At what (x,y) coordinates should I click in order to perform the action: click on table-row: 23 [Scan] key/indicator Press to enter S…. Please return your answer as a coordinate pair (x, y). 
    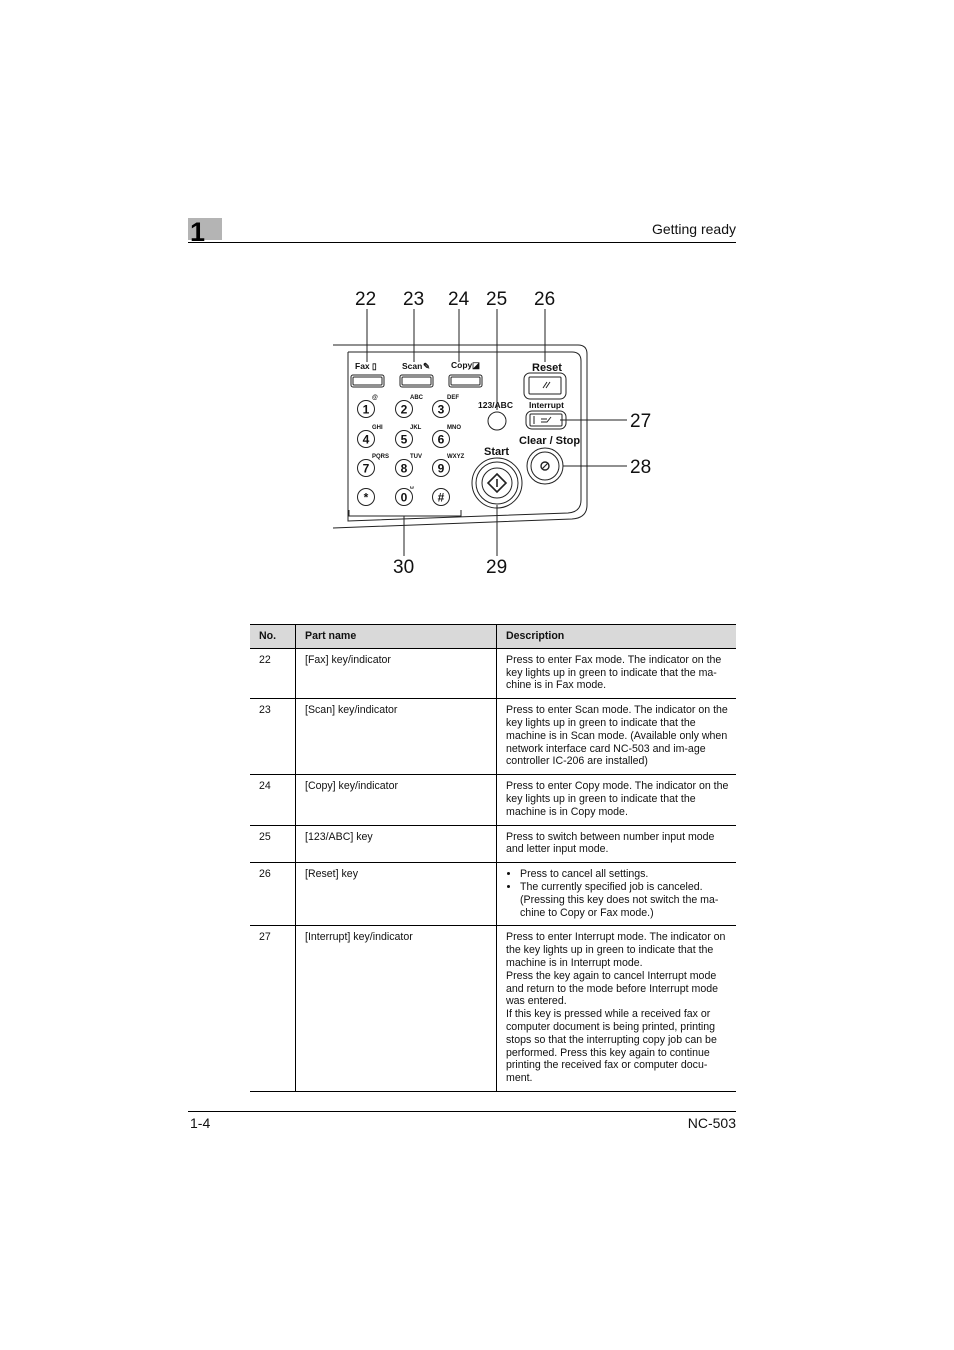
    Looking at the image, I should click on (493, 737).